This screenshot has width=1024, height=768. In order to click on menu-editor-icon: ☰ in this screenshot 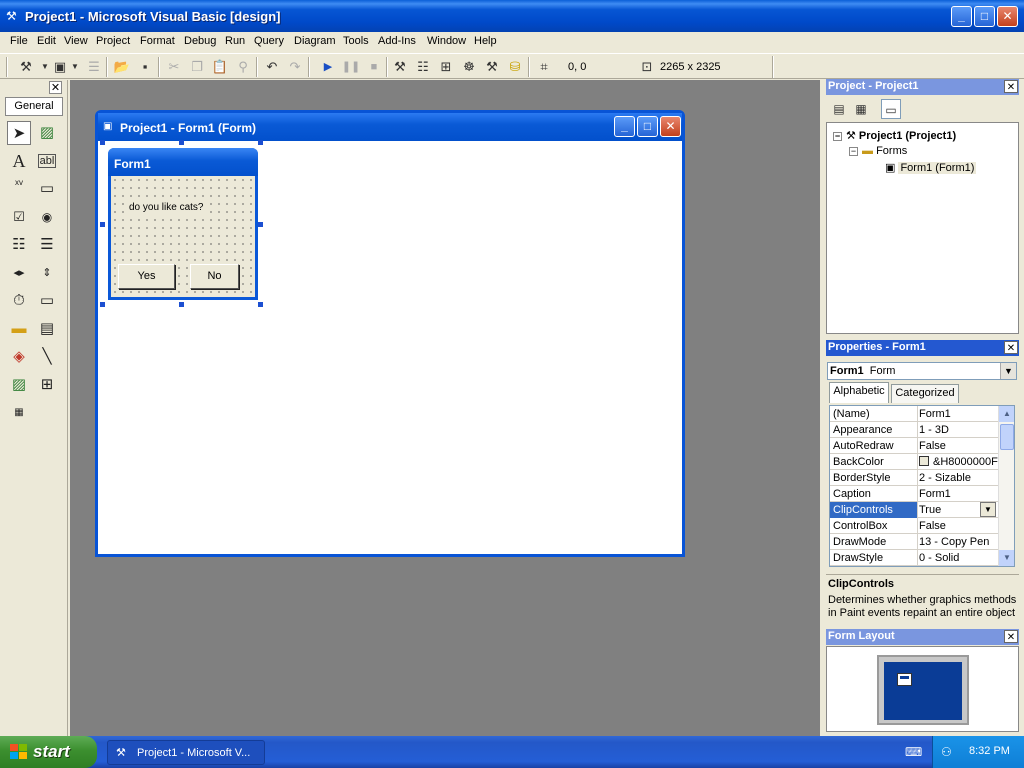, I will do `click(94, 67)`.